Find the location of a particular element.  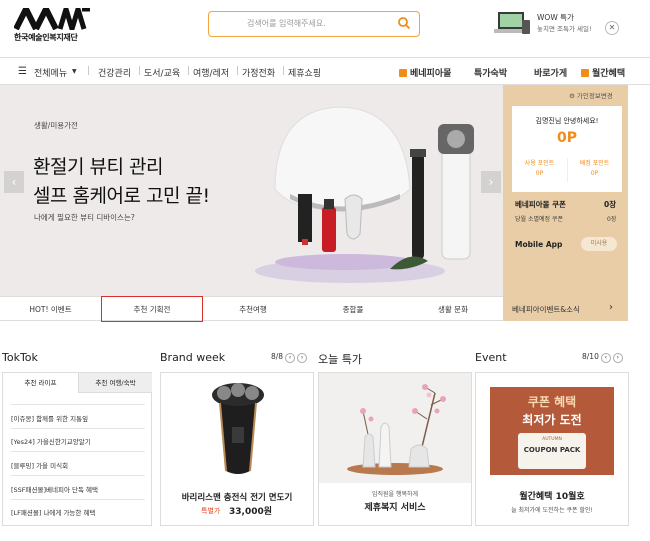

header: 한국예술인복지재단 WOW 특가 놓치면 조특가 세일! ✕ is located at coordinates (325, 28).